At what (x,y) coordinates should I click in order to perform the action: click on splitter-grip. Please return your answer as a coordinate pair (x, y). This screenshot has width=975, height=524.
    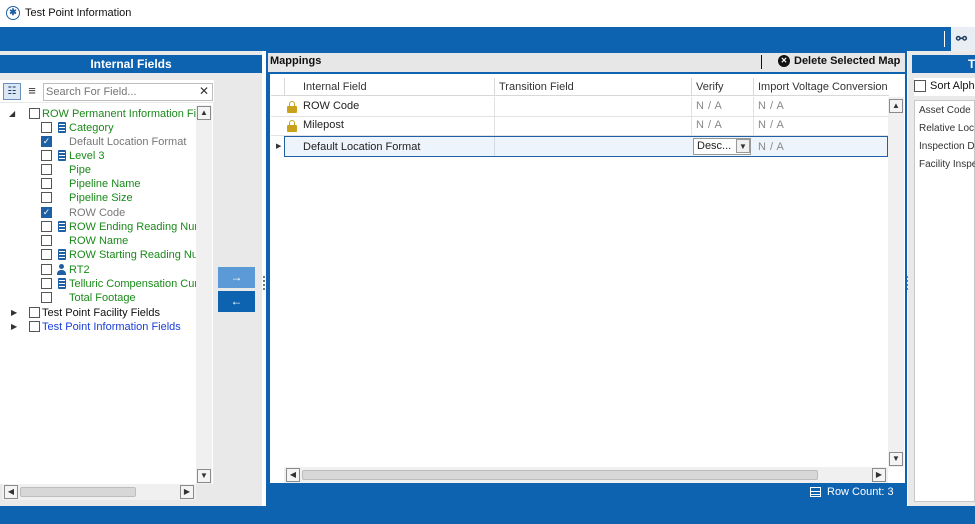
    Looking at the image, I should click on (264, 283).